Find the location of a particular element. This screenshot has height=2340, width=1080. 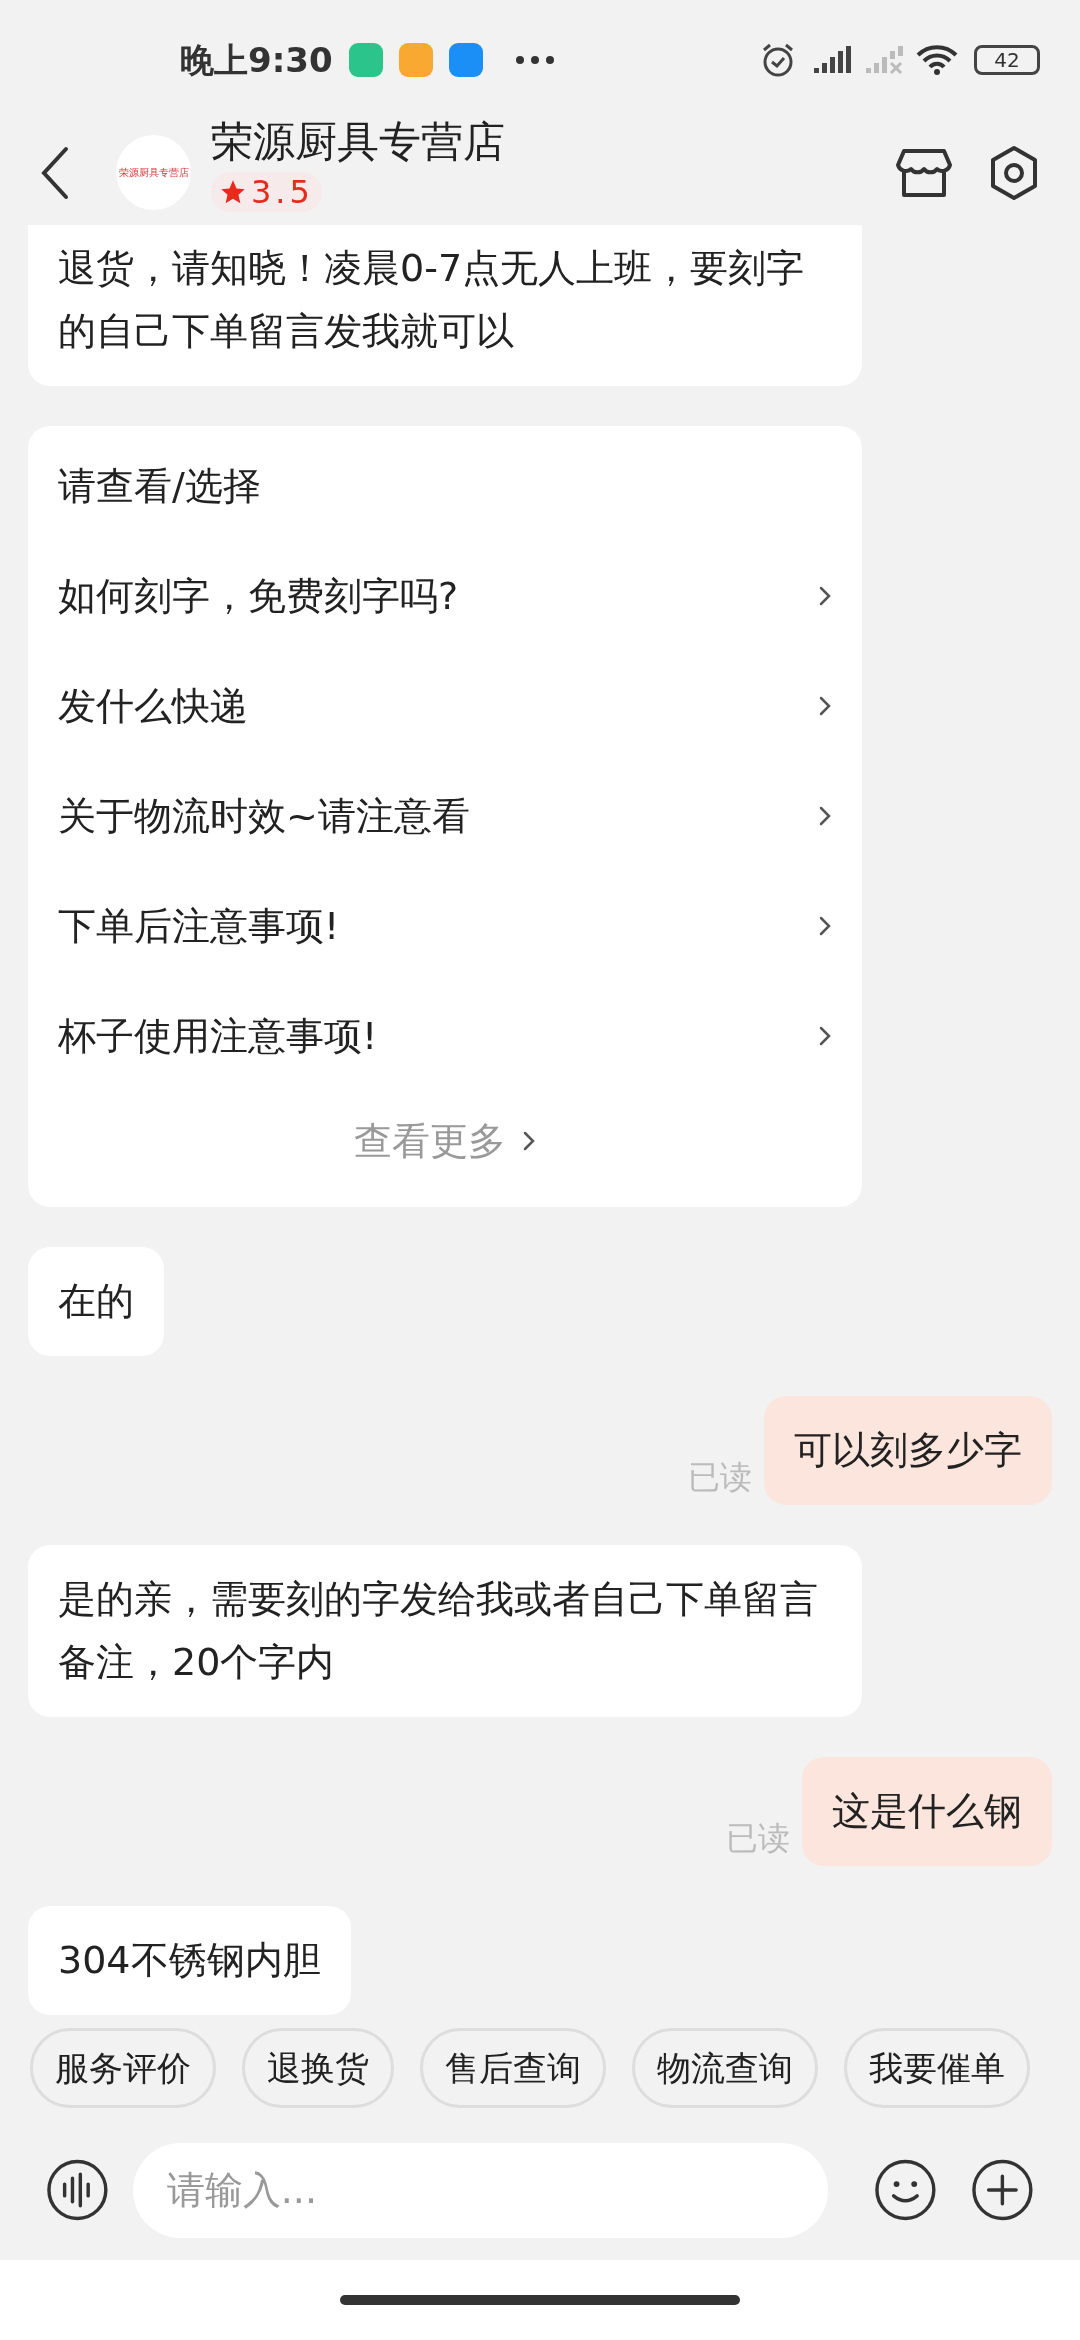

quick-reply-chip: 我要催单 is located at coordinates (937, 2068).